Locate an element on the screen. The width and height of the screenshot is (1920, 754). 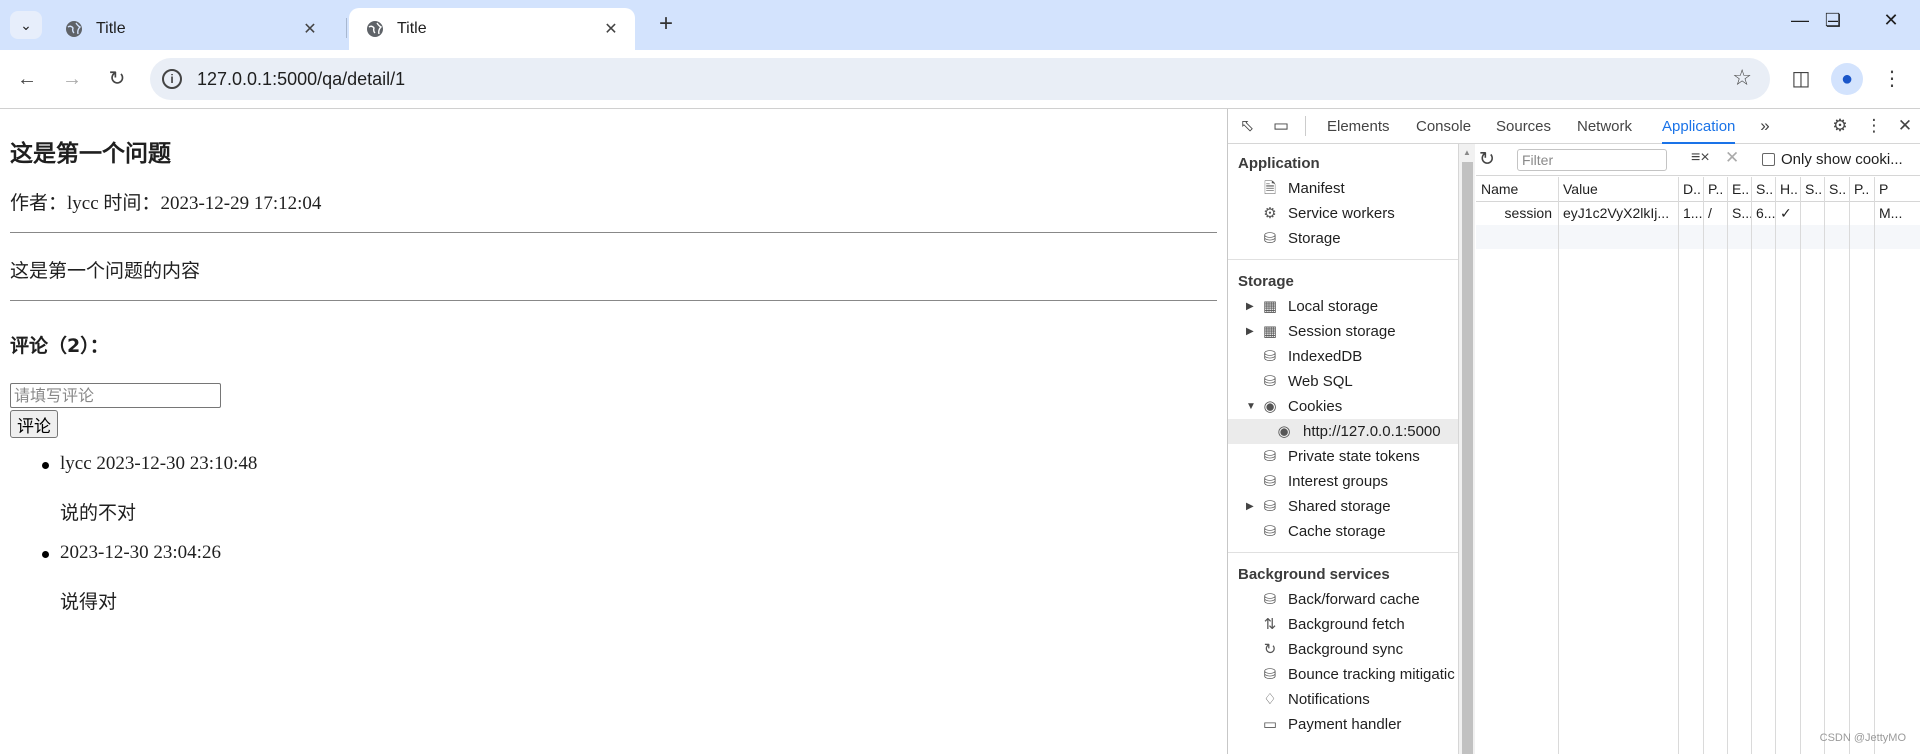
chevron-down-icon: ⌄ is located at coordinates (26, 24).